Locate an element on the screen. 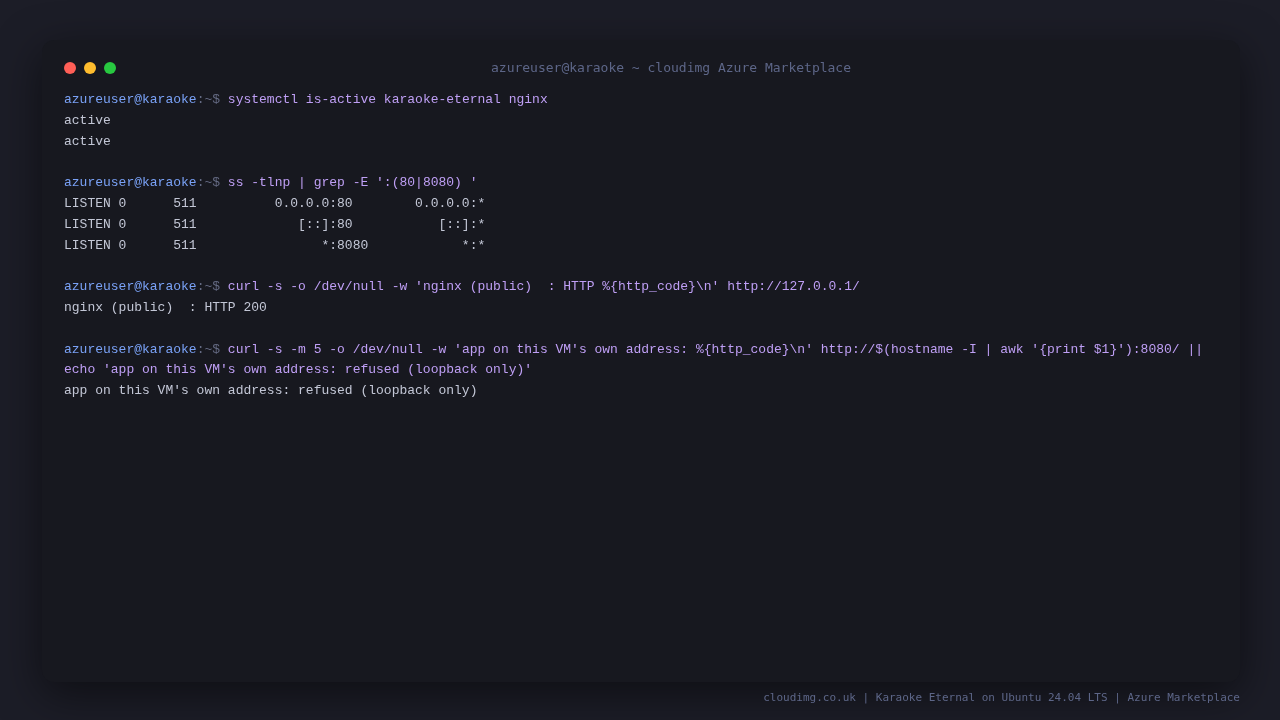 This screenshot has height=720, width=1280. minimize-button is located at coordinates (90, 68).